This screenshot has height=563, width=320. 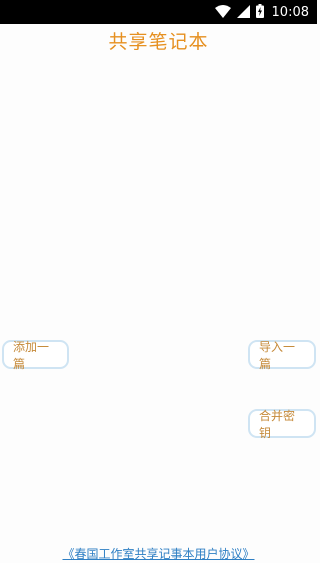 I want to click on import-note-button: 导入一篇, so click(x=282, y=355).